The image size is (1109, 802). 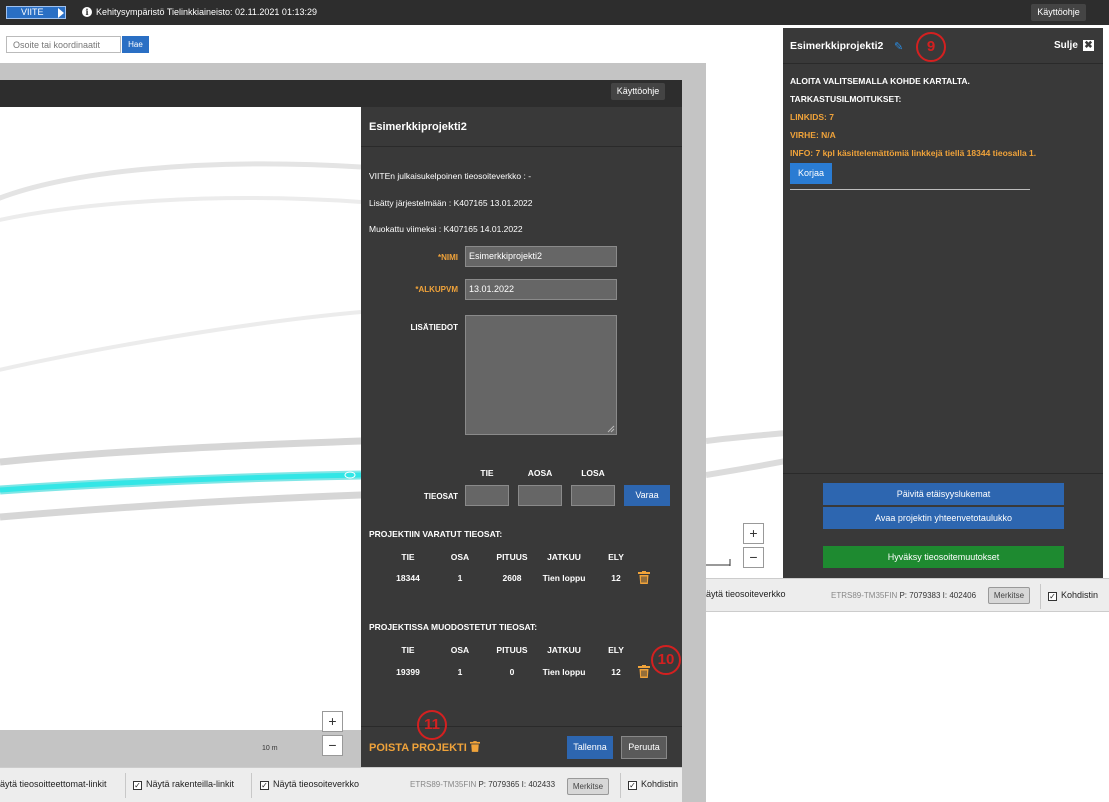 I want to click on start-date-label: *ALKUPVM, so click(x=436, y=289).